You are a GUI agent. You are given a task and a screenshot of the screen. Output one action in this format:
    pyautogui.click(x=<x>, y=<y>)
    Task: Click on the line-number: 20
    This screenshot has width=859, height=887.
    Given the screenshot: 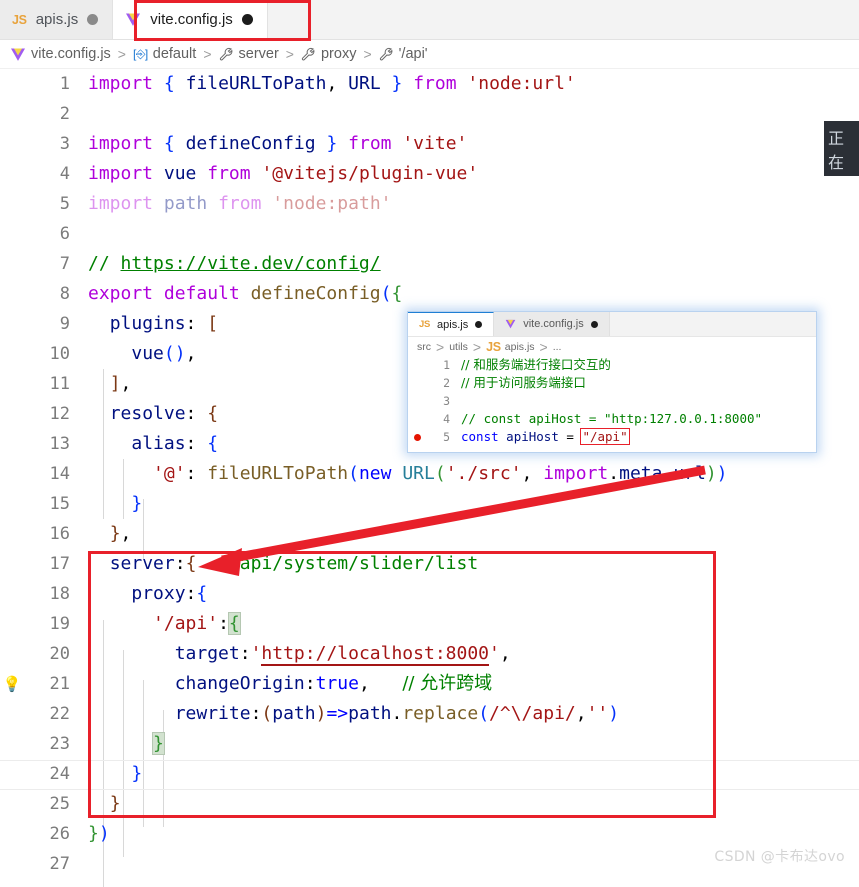 What is the action you would take?
    pyautogui.click(x=59, y=654)
    